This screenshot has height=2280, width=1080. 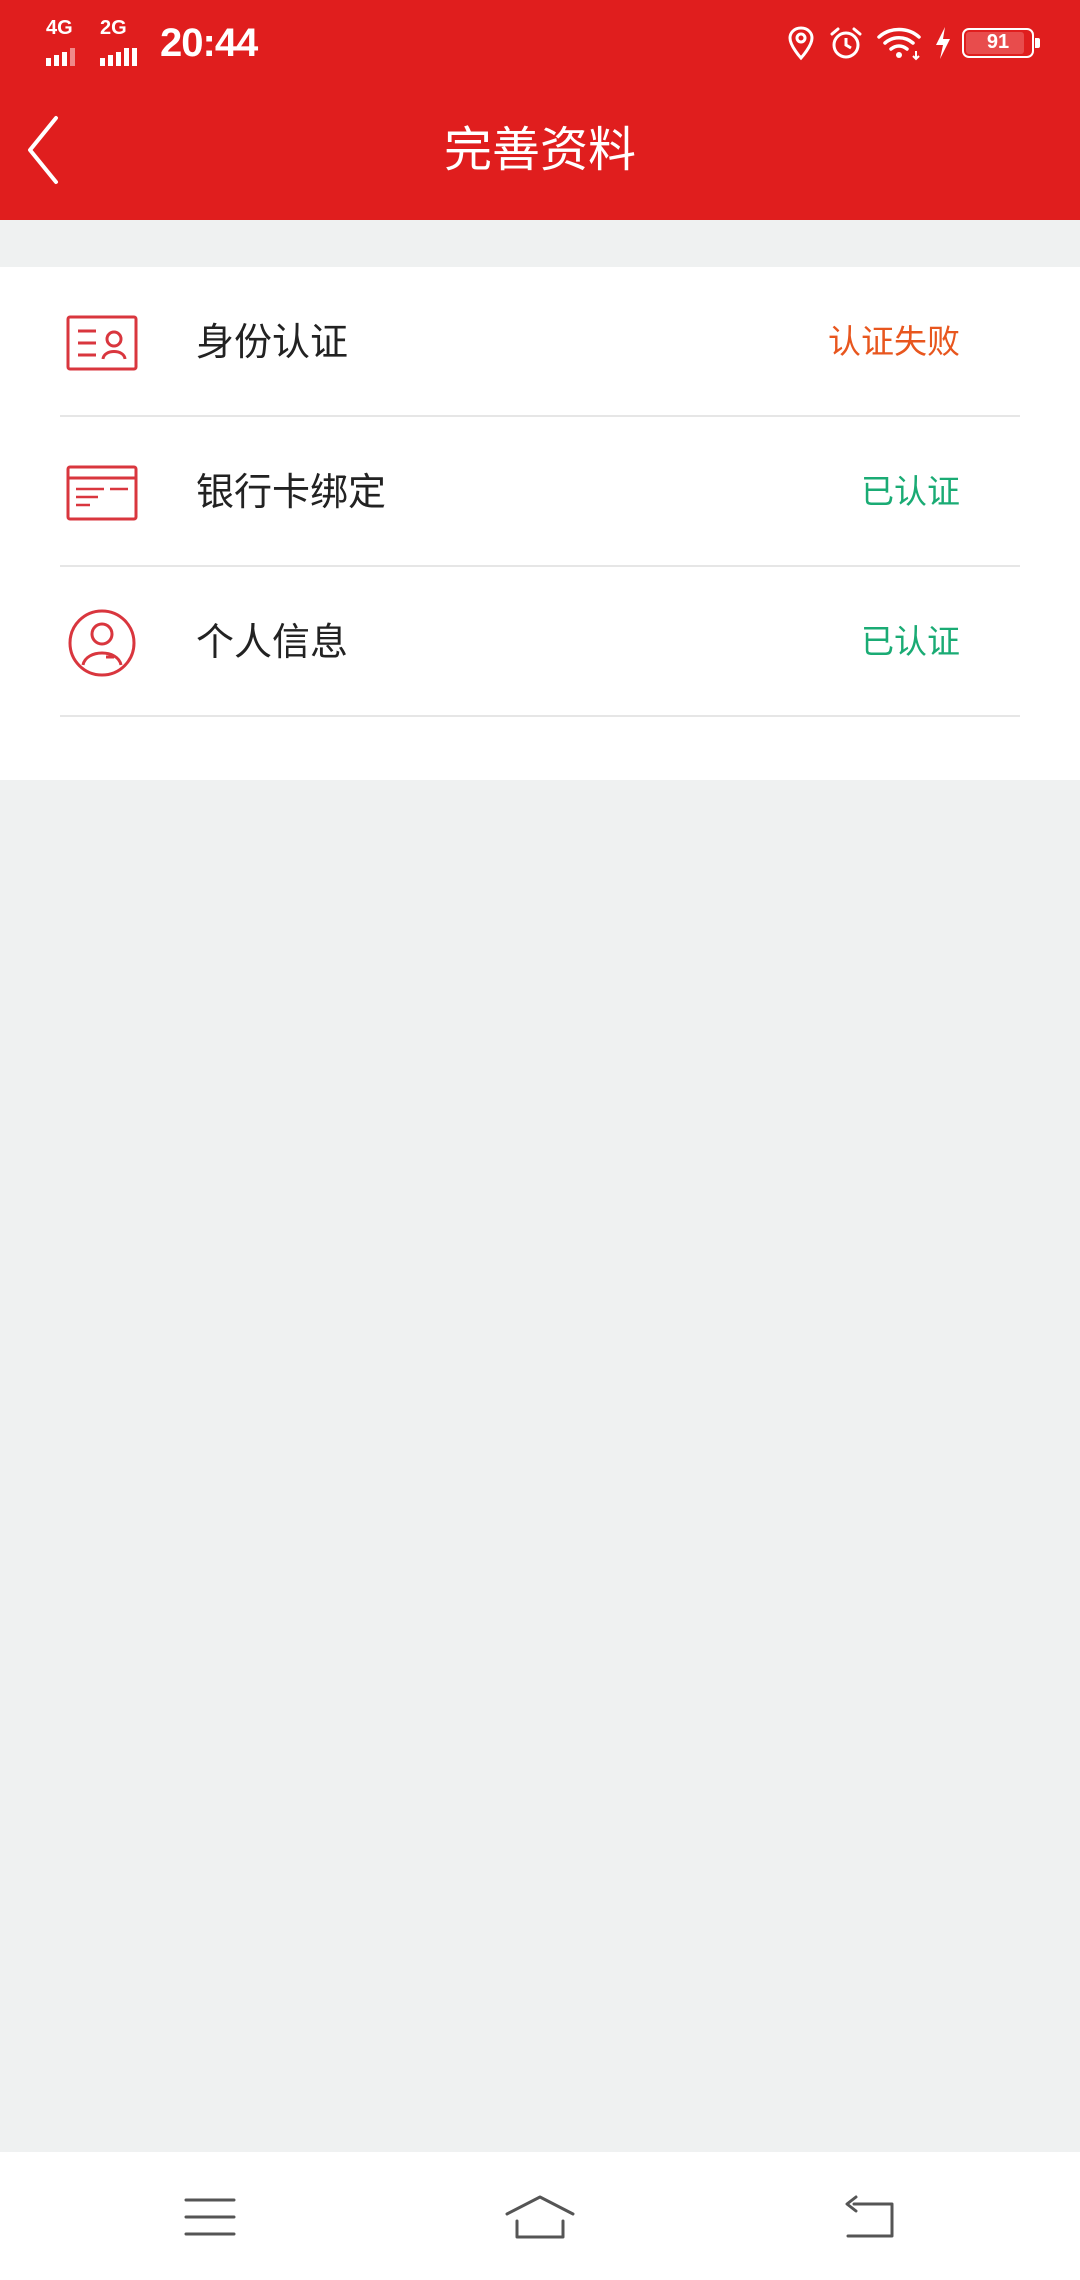 What do you see at coordinates (102, 493) in the screenshot?
I see `bank-card-icon` at bounding box center [102, 493].